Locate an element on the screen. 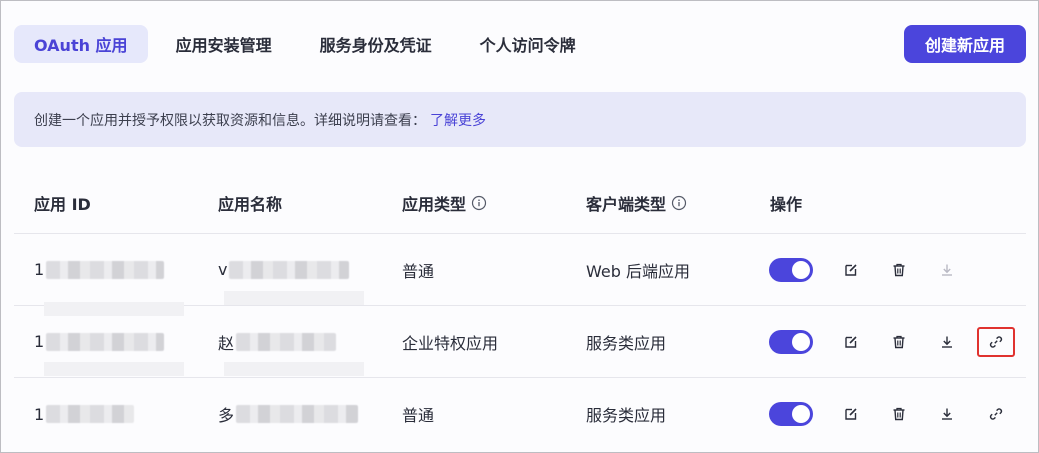 This screenshot has height=453, width=1039. header-app-type: 应用类型 is located at coordinates (444, 203).